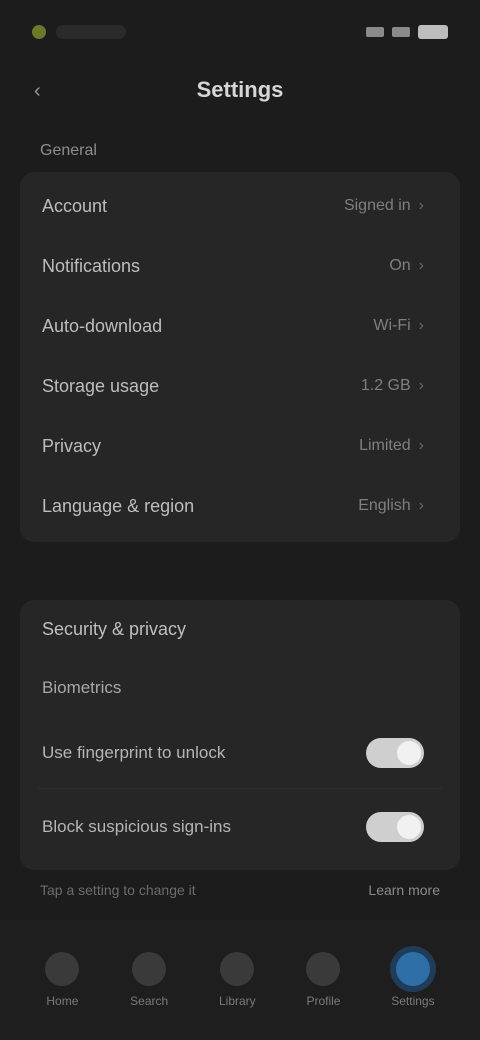  I want to click on setting-value-text: Limited, so click(385, 445).